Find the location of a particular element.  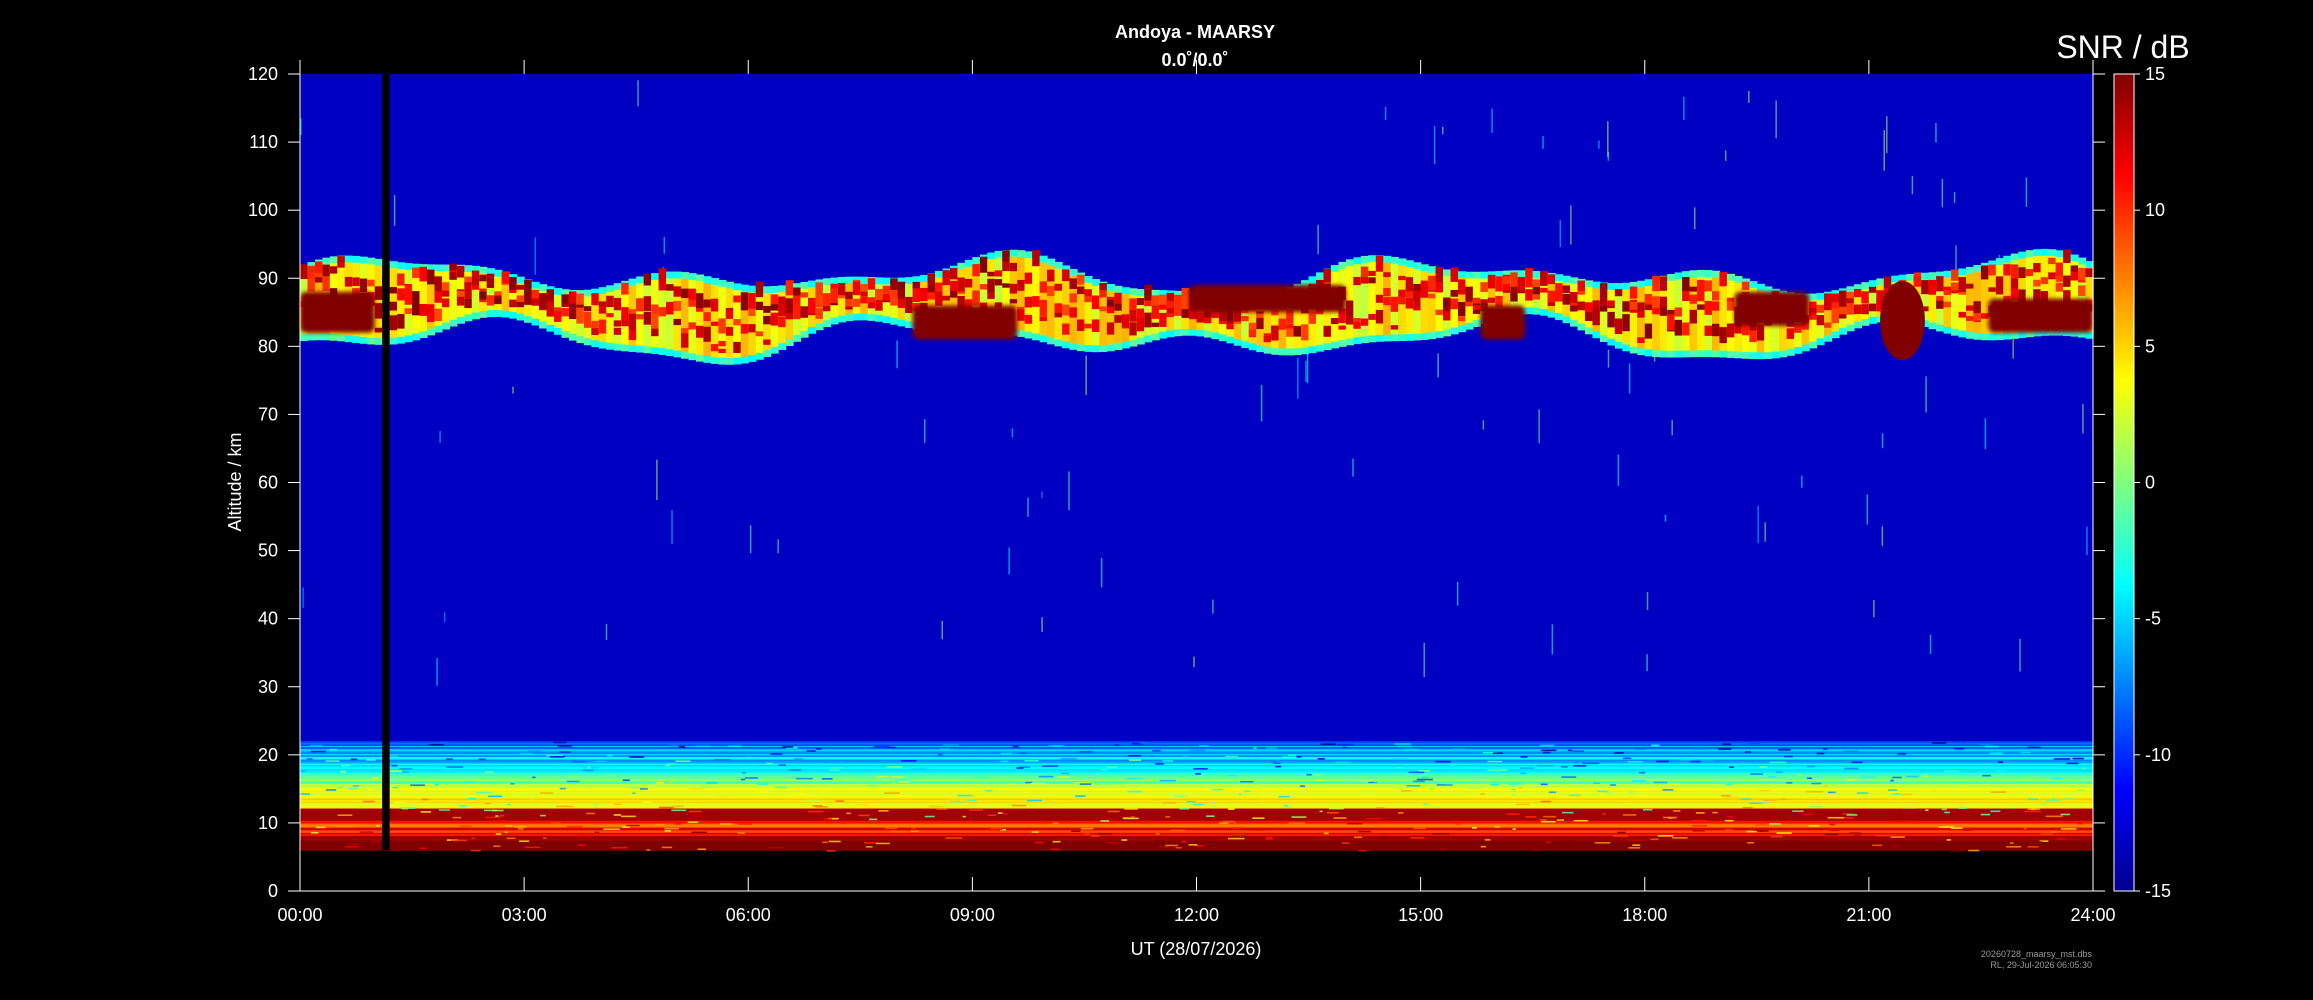

footer-filename: 20260728_maarsy_mst.dbs is located at coordinates (2037, 954).